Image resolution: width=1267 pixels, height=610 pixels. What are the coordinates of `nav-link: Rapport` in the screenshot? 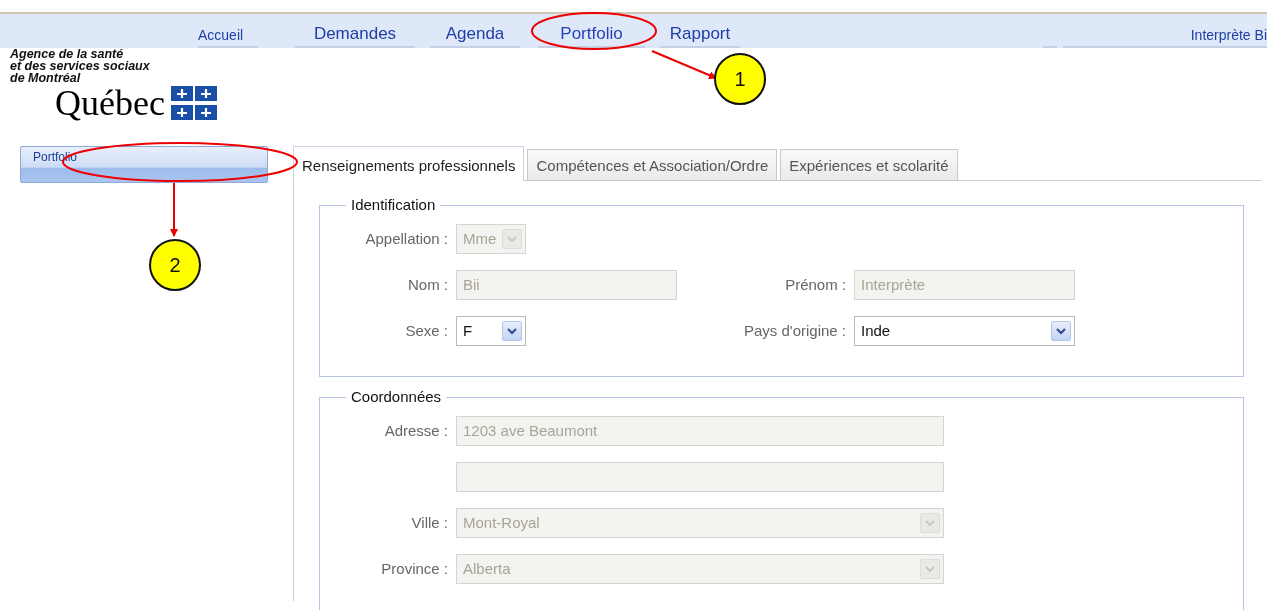 It's located at (700, 31).